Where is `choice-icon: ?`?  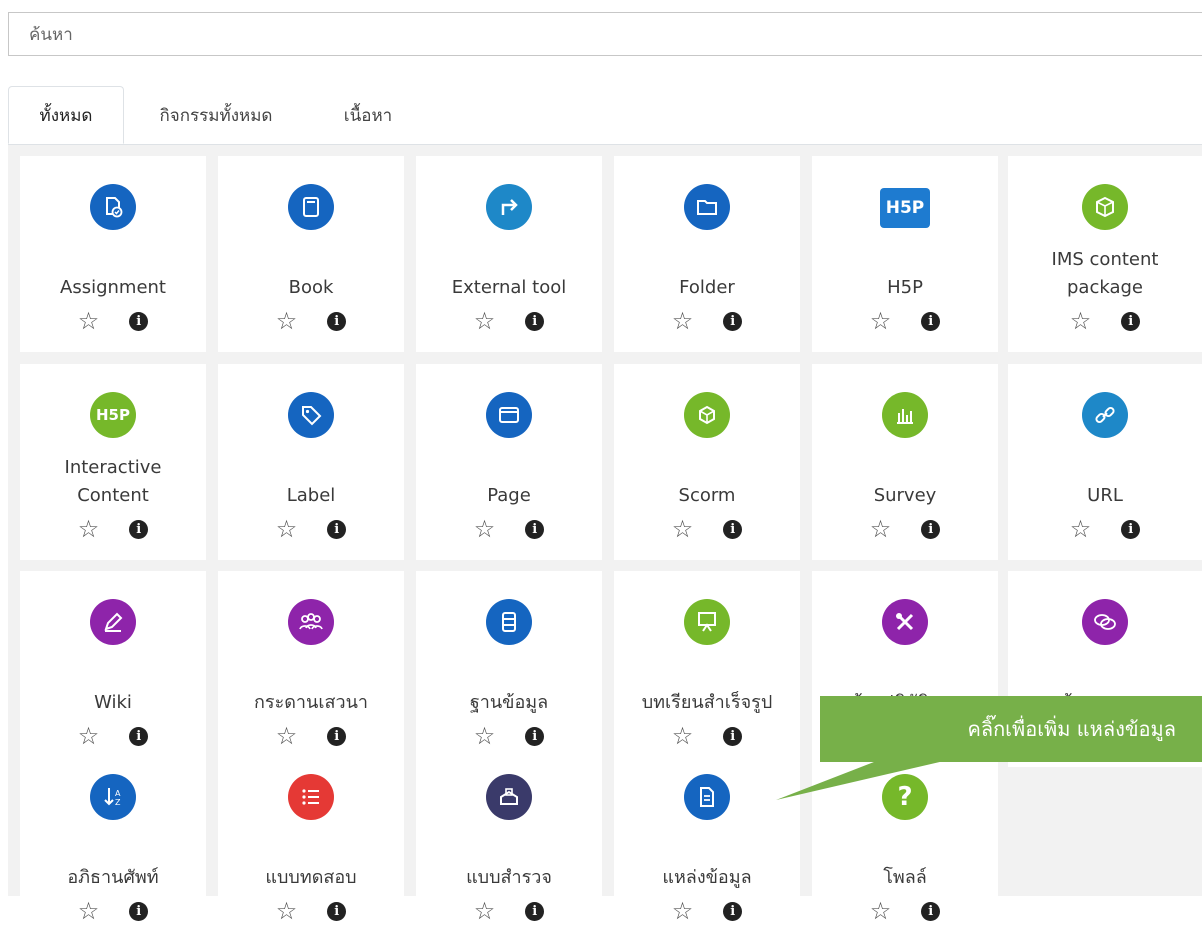 choice-icon: ? is located at coordinates (905, 797).